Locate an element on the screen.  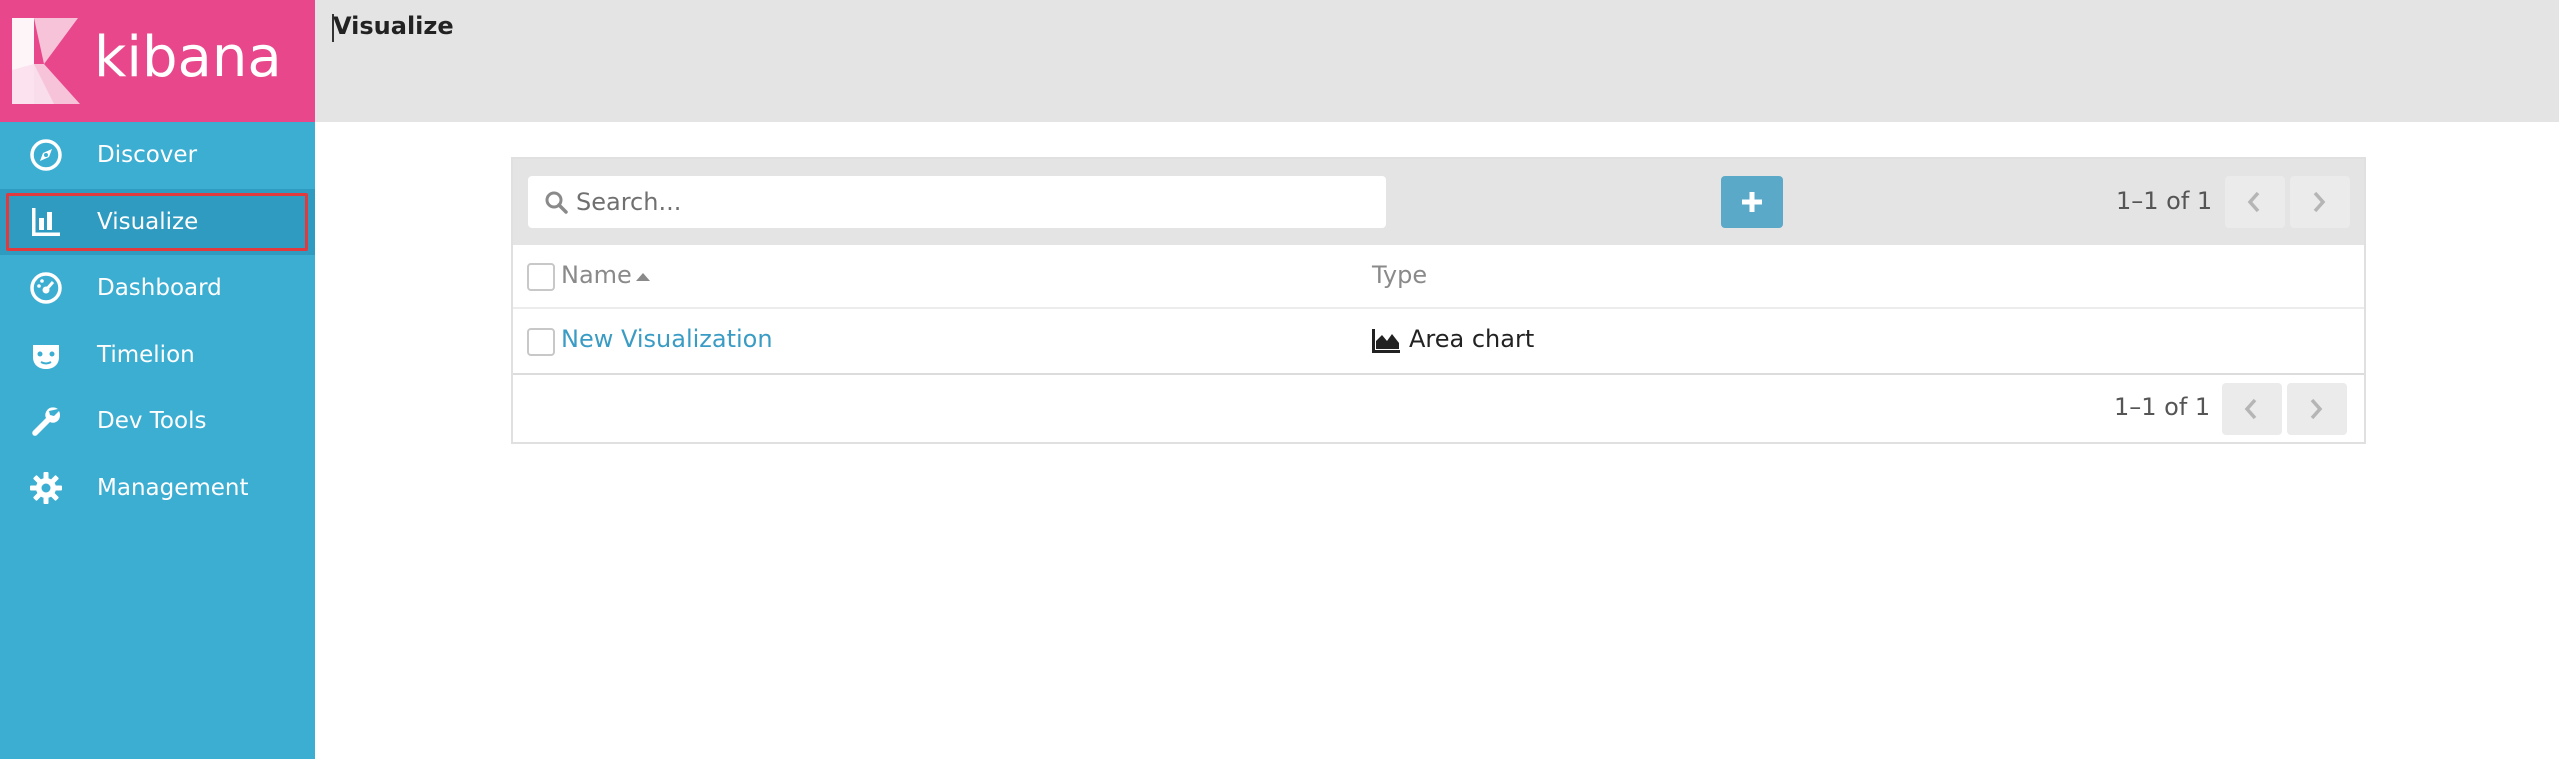
sidebar-item-management: Management is located at coordinates (157, 488).